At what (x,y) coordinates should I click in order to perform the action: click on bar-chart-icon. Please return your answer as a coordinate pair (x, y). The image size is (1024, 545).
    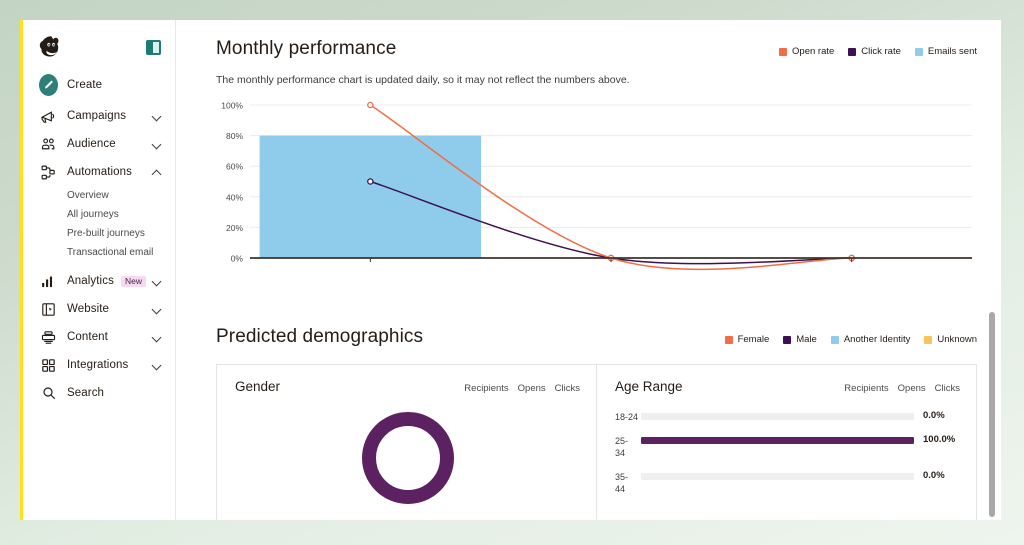
    Looking at the image, I should click on (48, 281).